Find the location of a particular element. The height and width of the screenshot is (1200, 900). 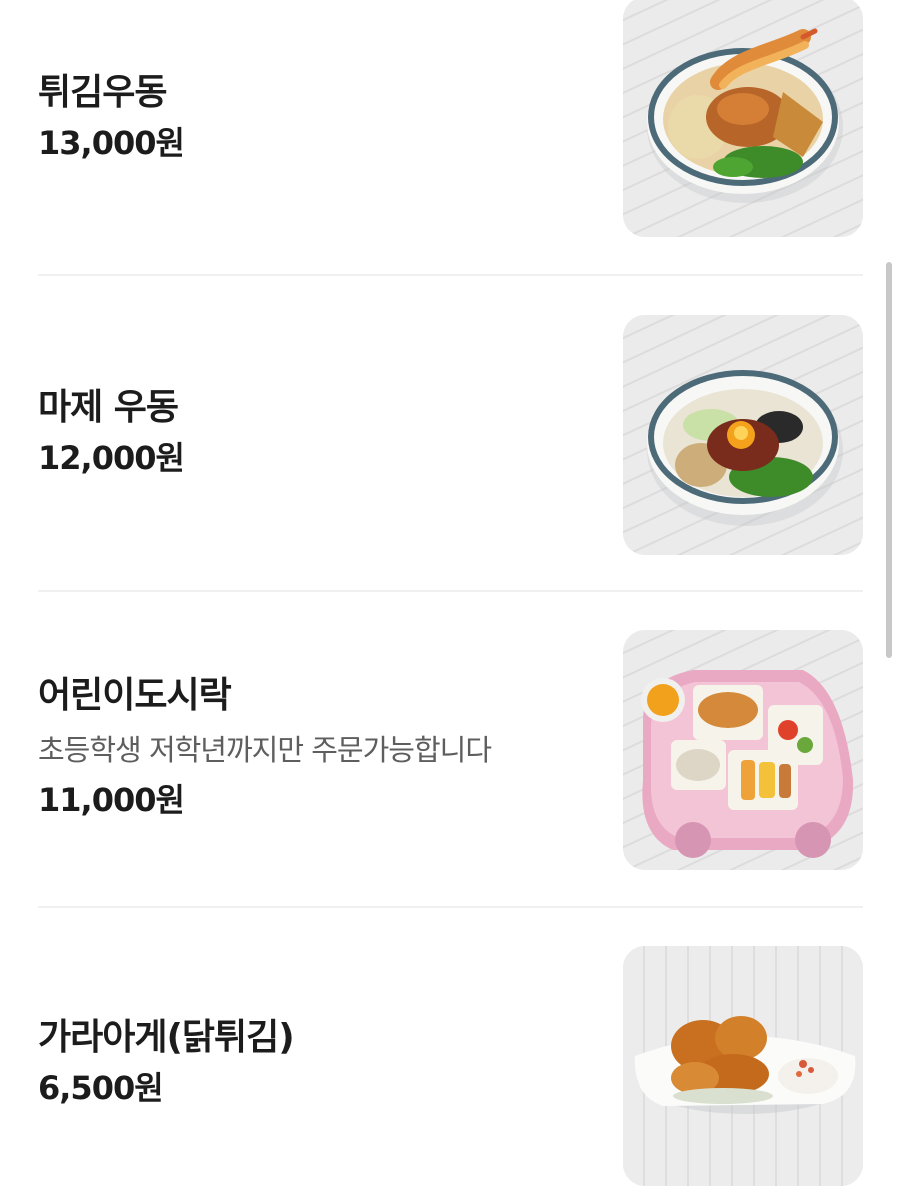

menu-item-info: 마제 우동 12,000원 is located at coordinates (318, 432).